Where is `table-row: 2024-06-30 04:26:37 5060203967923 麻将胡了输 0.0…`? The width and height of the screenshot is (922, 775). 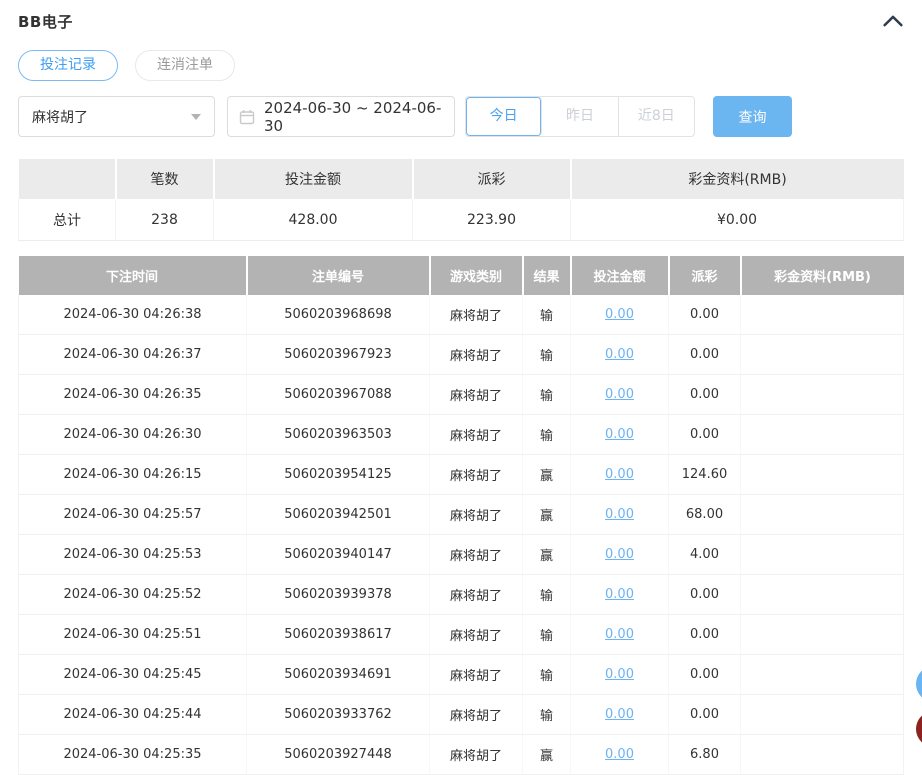
table-row: 2024-06-30 04:26:37 5060203967923 麻将胡了输 0.0… is located at coordinates (461, 354).